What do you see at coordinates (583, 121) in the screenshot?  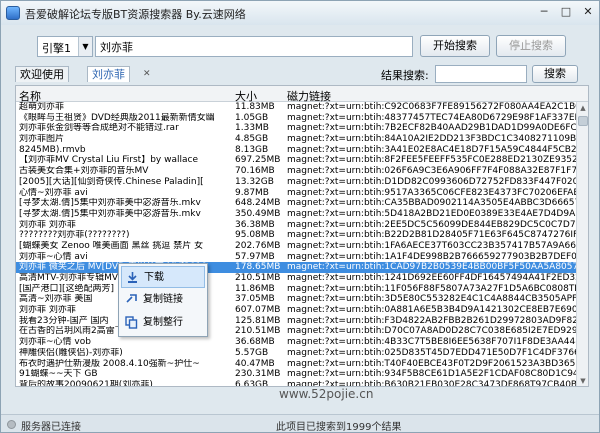 I see `scrollbar-thumb` at bounding box center [583, 121].